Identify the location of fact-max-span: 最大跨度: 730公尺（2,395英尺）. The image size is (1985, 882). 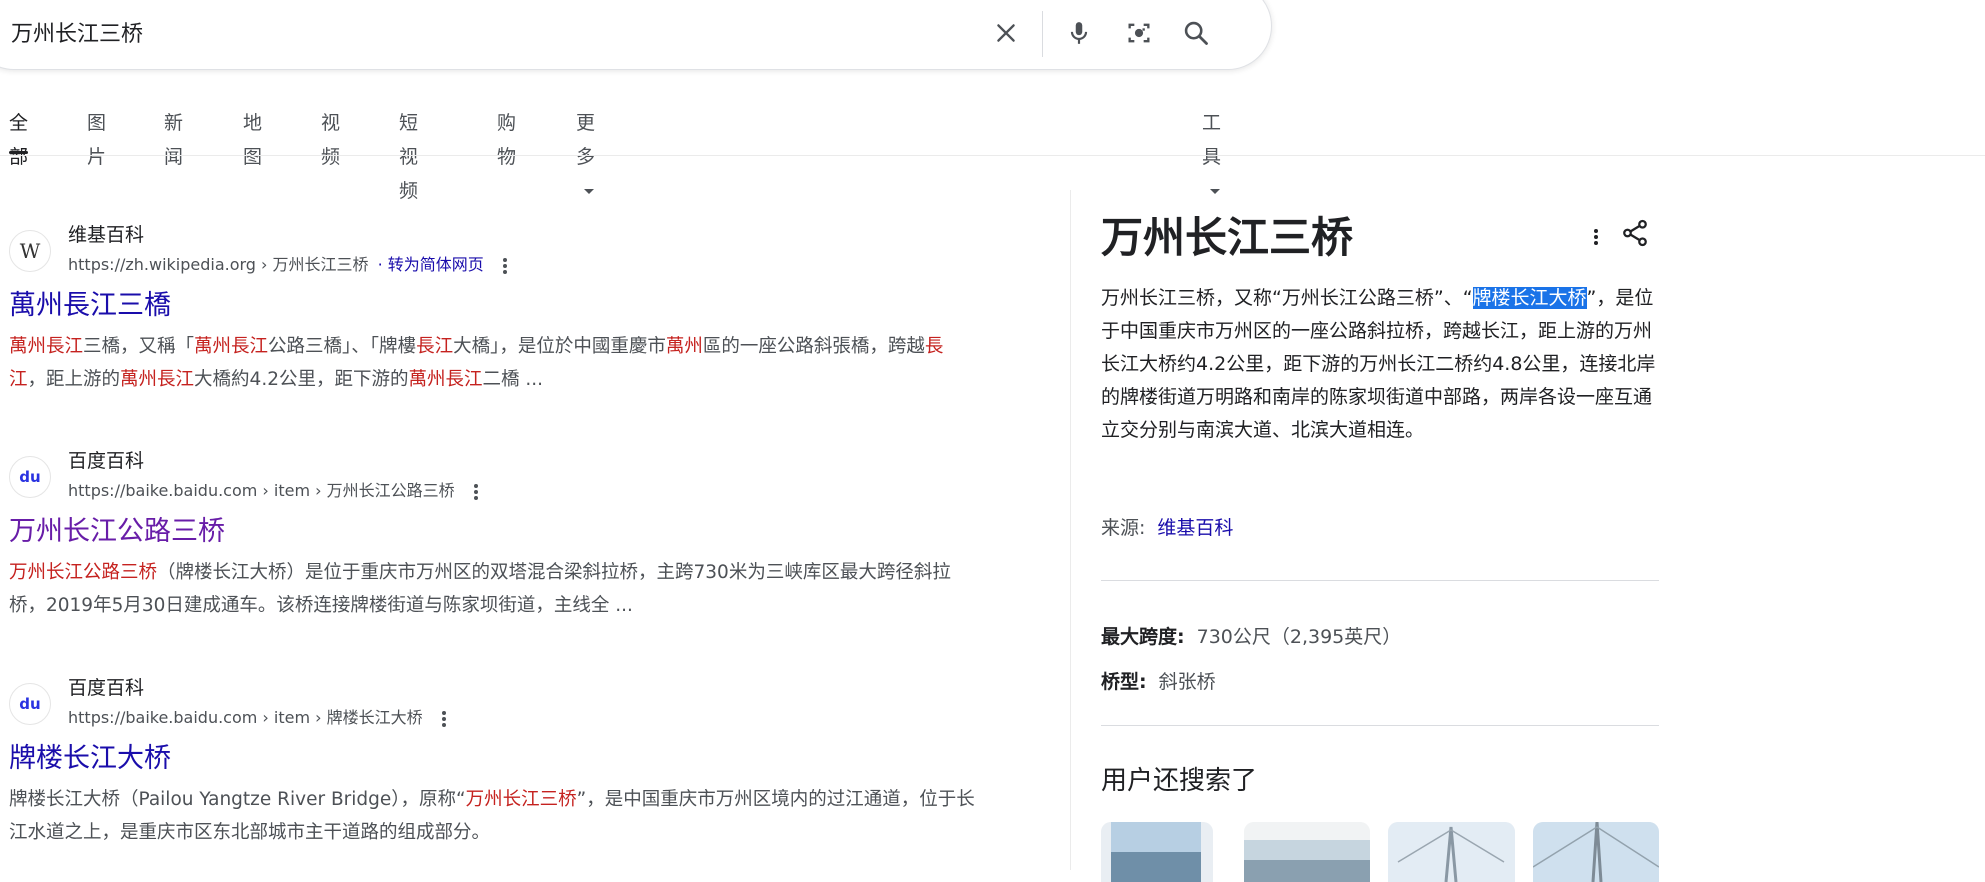
(1251, 635).